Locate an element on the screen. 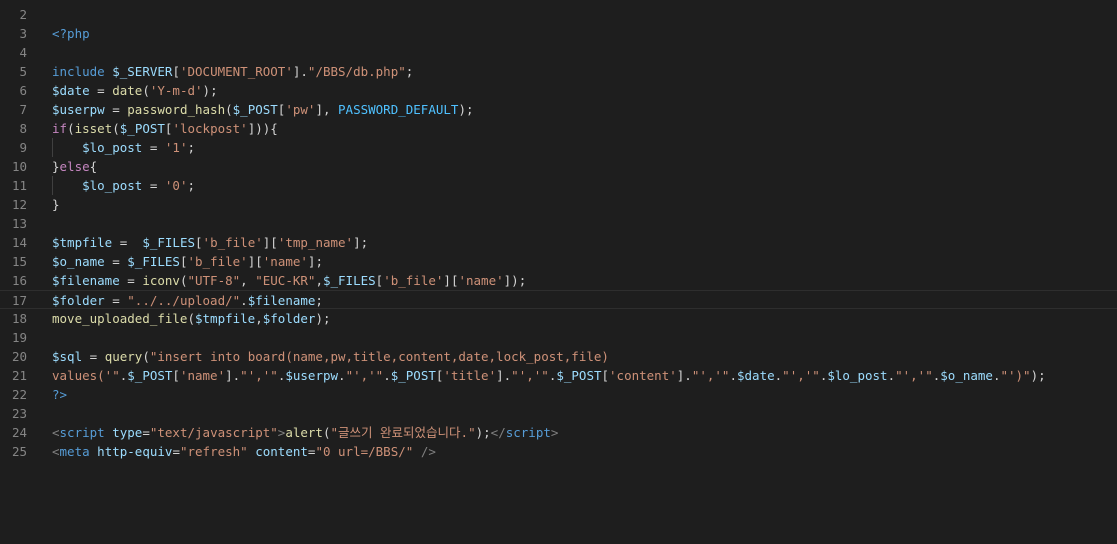 Image resolution: width=1117 pixels, height=544 pixels. code-line: 10}else{ is located at coordinates (558, 166).